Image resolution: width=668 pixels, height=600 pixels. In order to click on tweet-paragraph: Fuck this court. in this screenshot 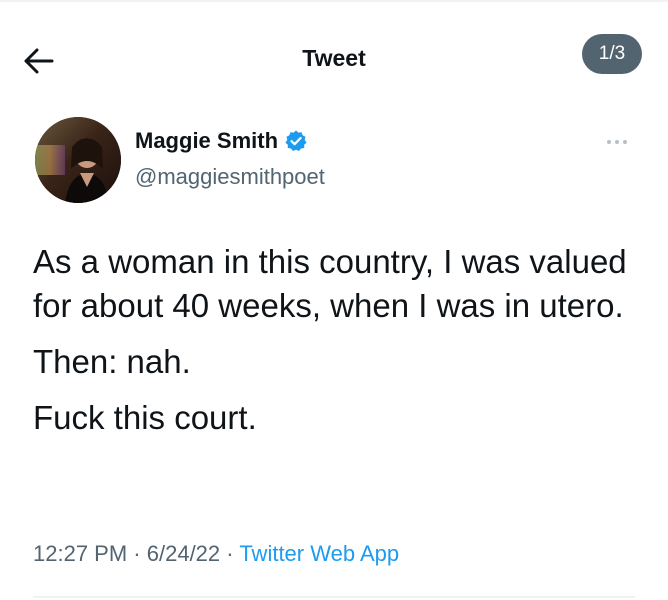, I will do `click(145, 417)`.